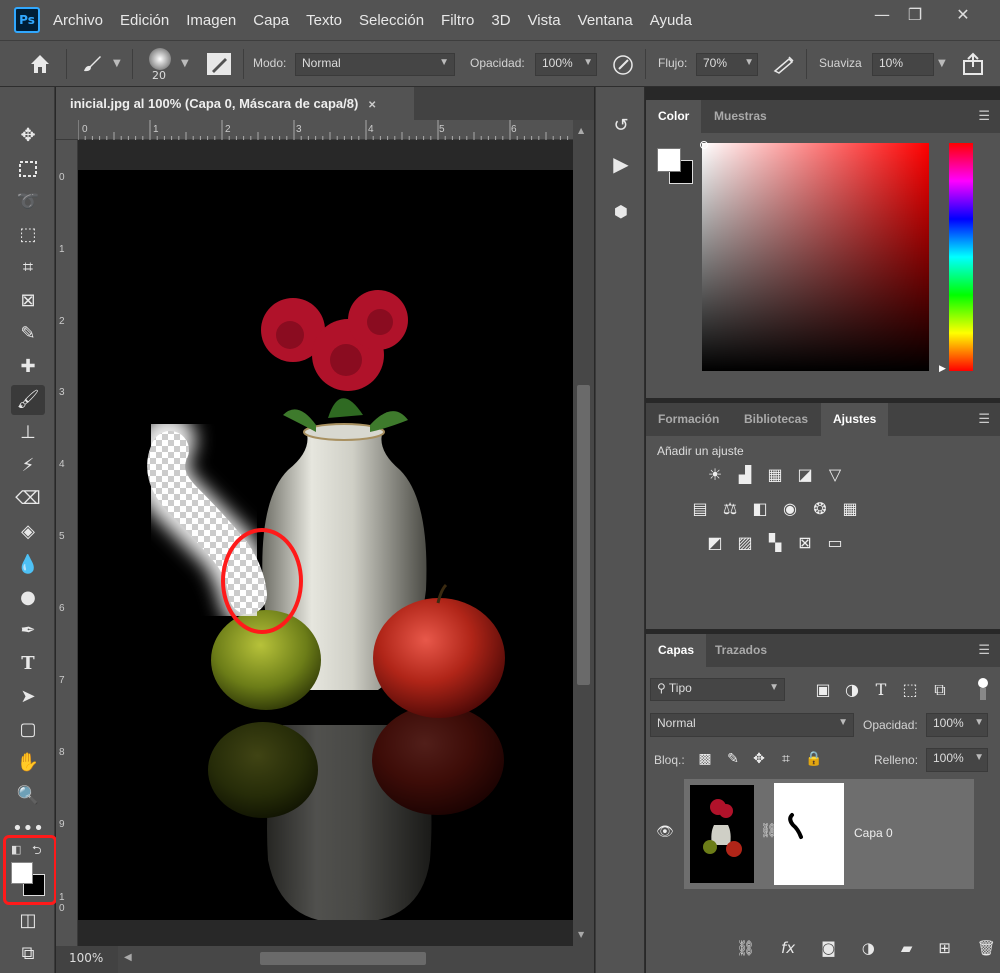 Image resolution: width=1000 pixels, height=973 pixels. I want to click on move-tool-icon: ✥, so click(28, 136).